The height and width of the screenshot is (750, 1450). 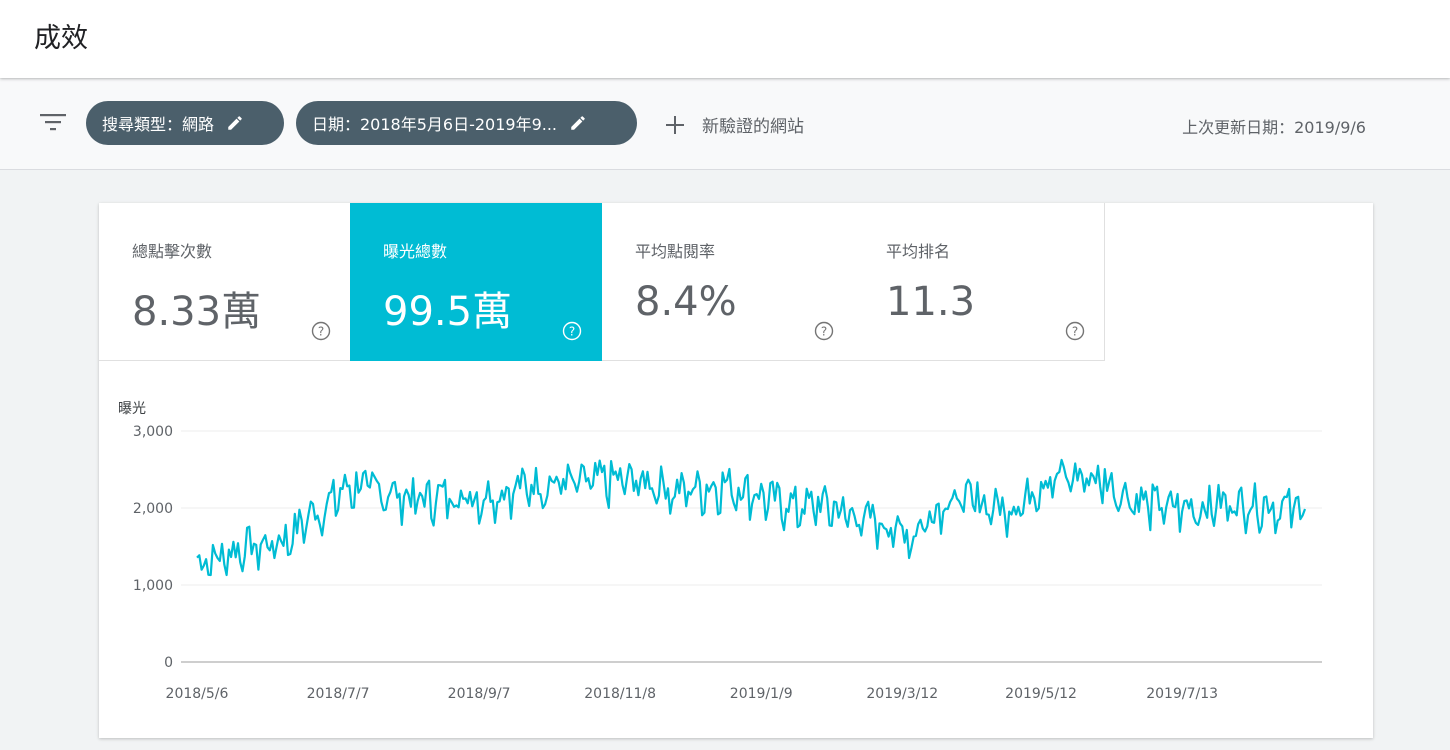 What do you see at coordinates (725, 39) in the screenshot?
I see `top-bar: 成效` at bounding box center [725, 39].